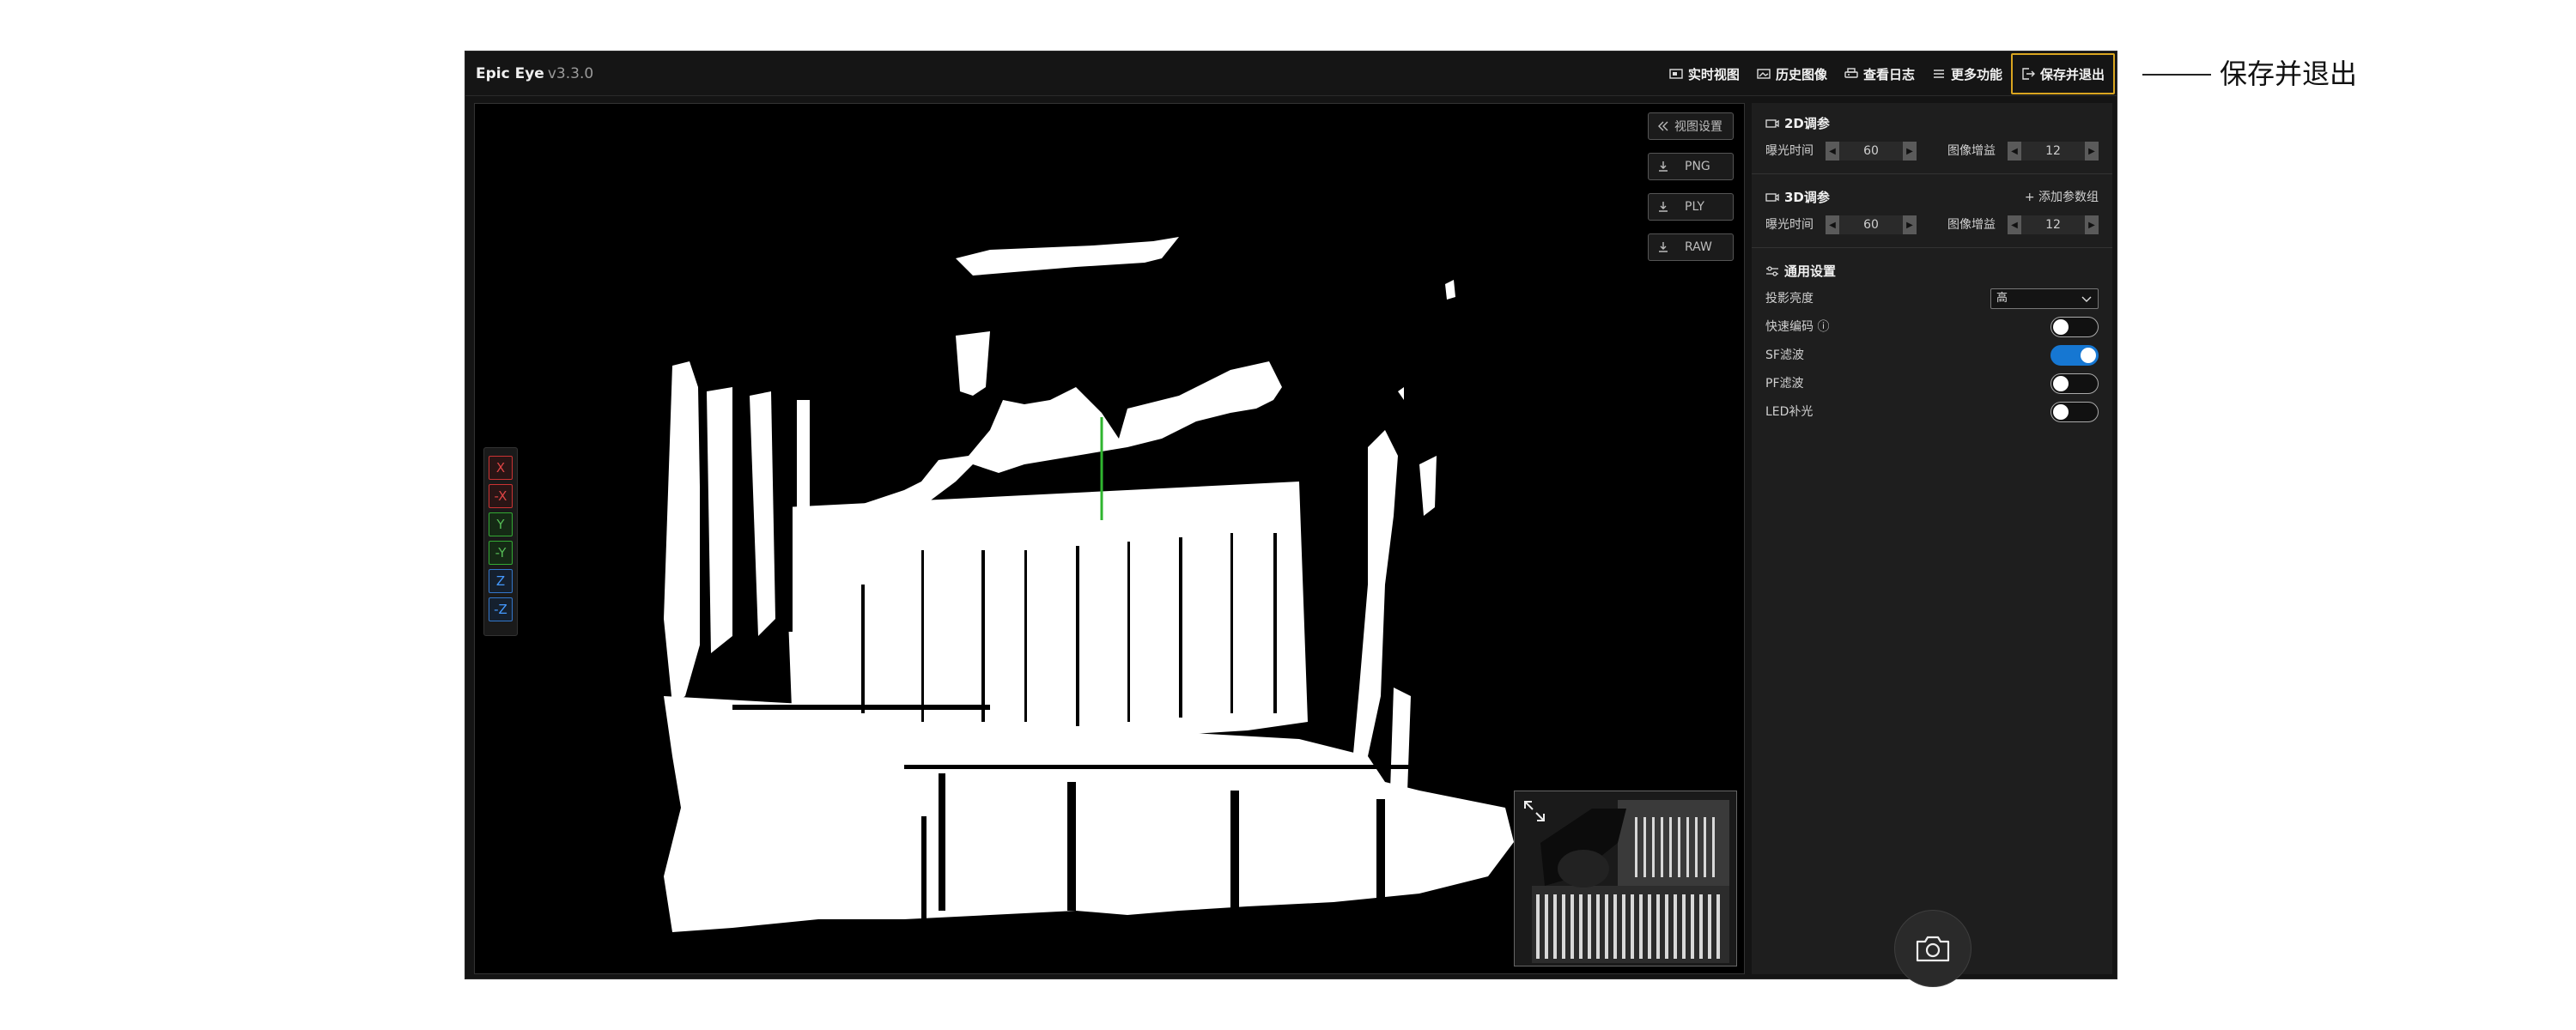  I want to click on section-general-title: 通用设置, so click(1800, 271).